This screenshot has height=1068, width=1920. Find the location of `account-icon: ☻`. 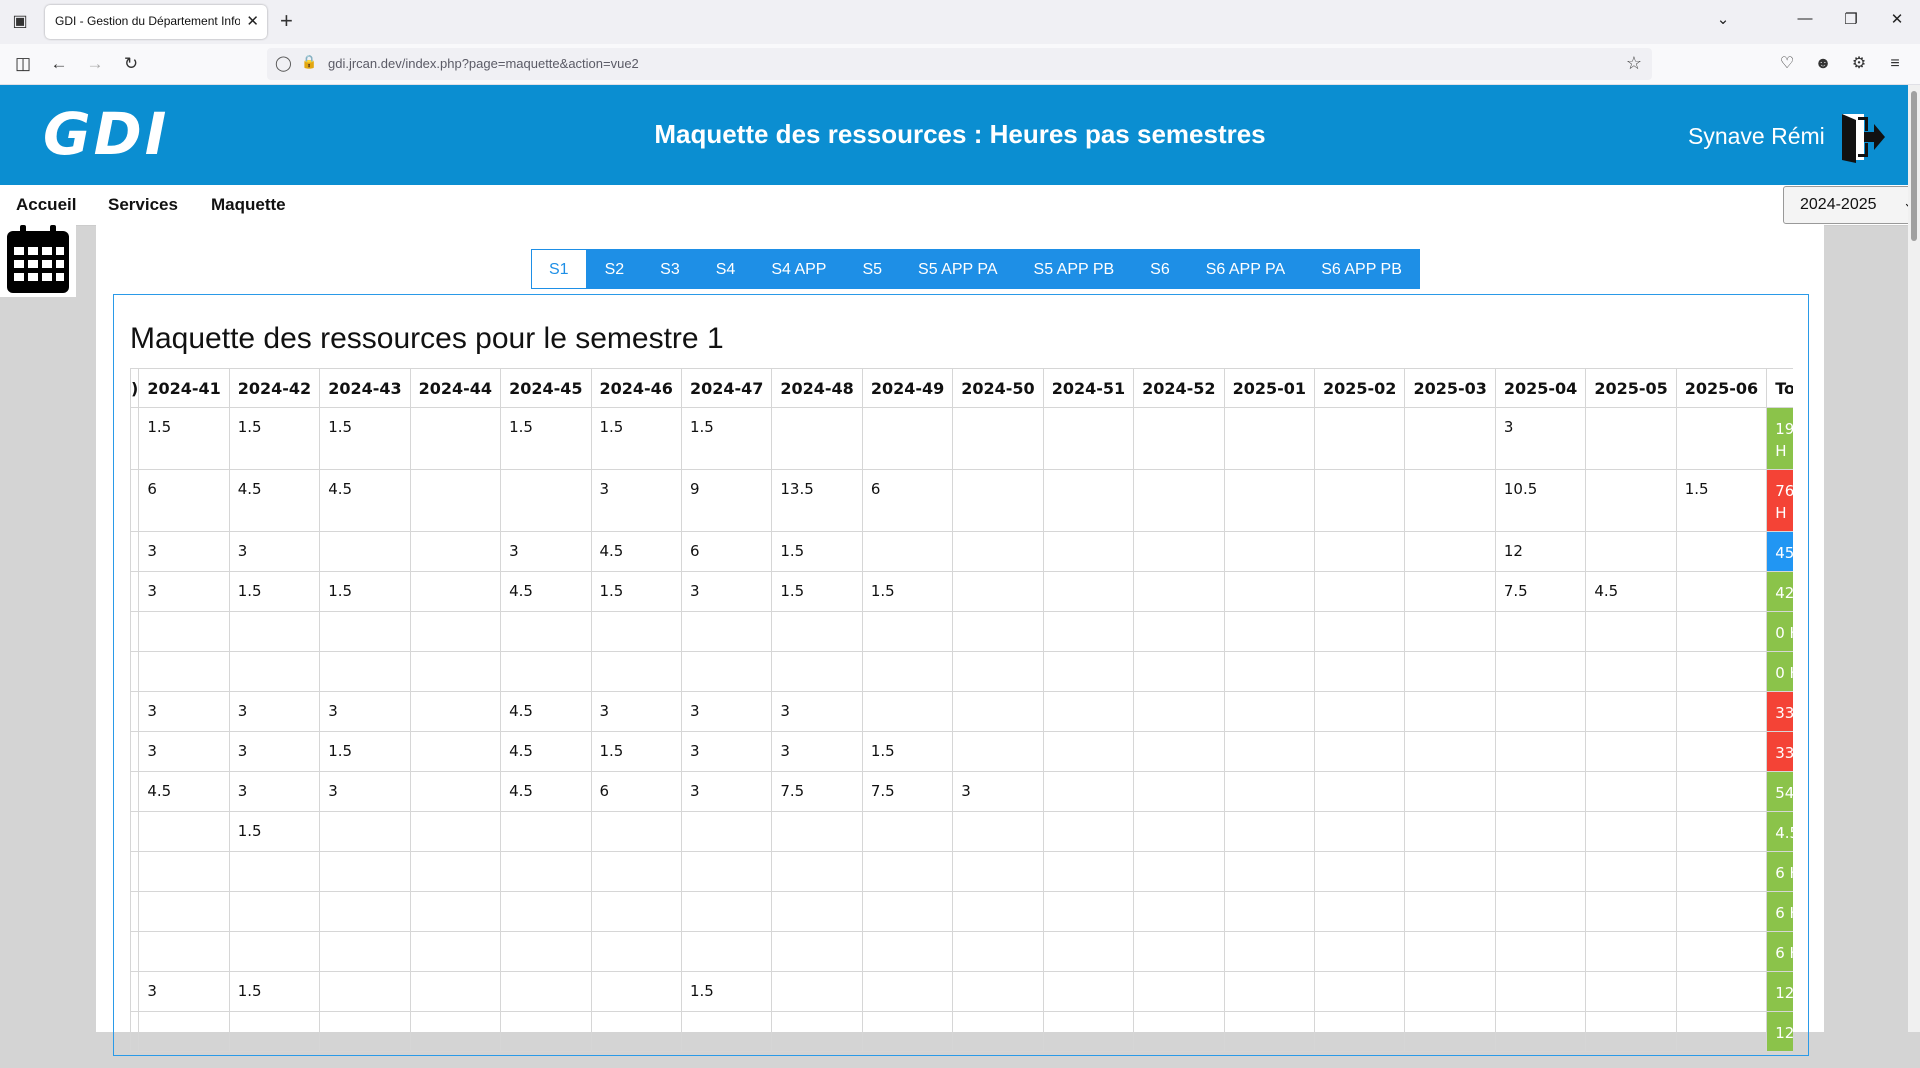

account-icon: ☻ is located at coordinates (1823, 64).